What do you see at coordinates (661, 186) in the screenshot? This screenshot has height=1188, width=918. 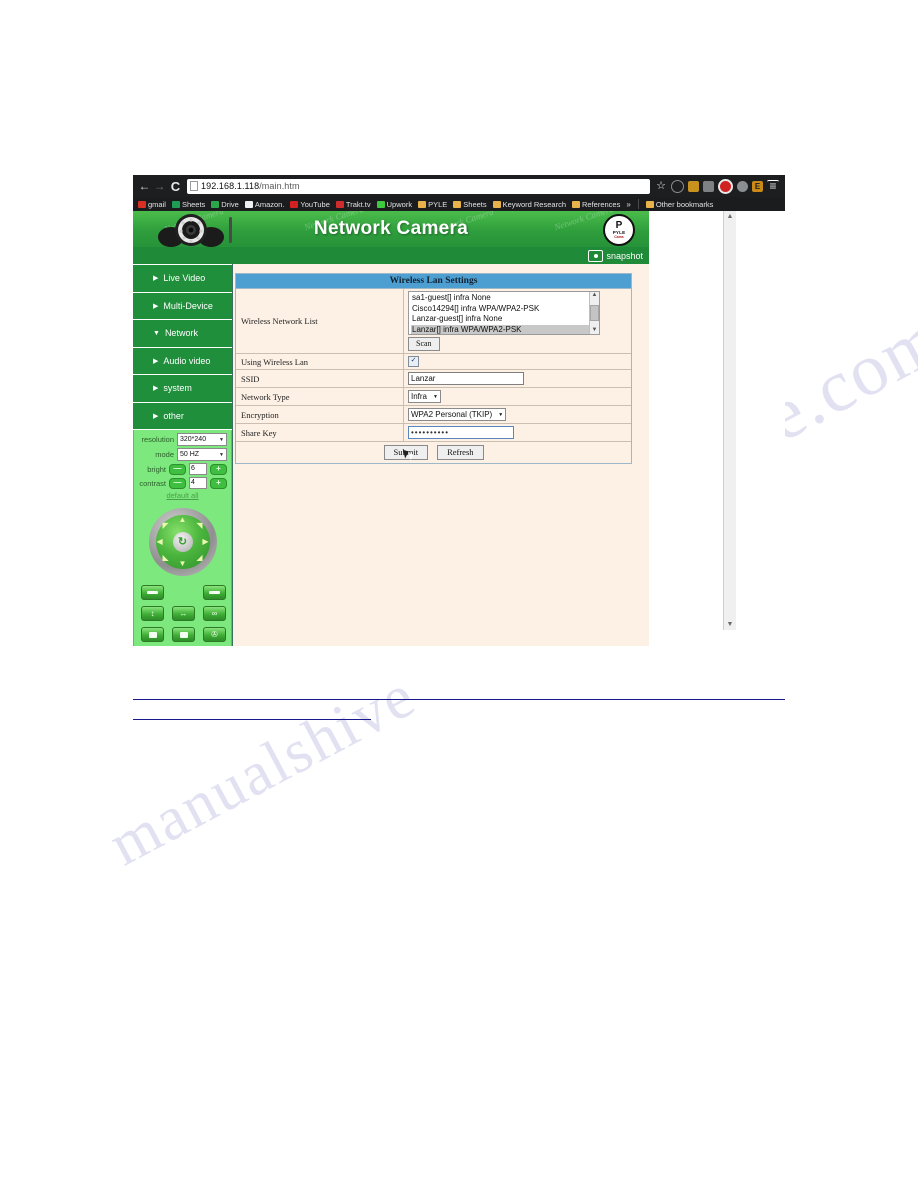 I see `star-icon: ☆` at bounding box center [661, 186].